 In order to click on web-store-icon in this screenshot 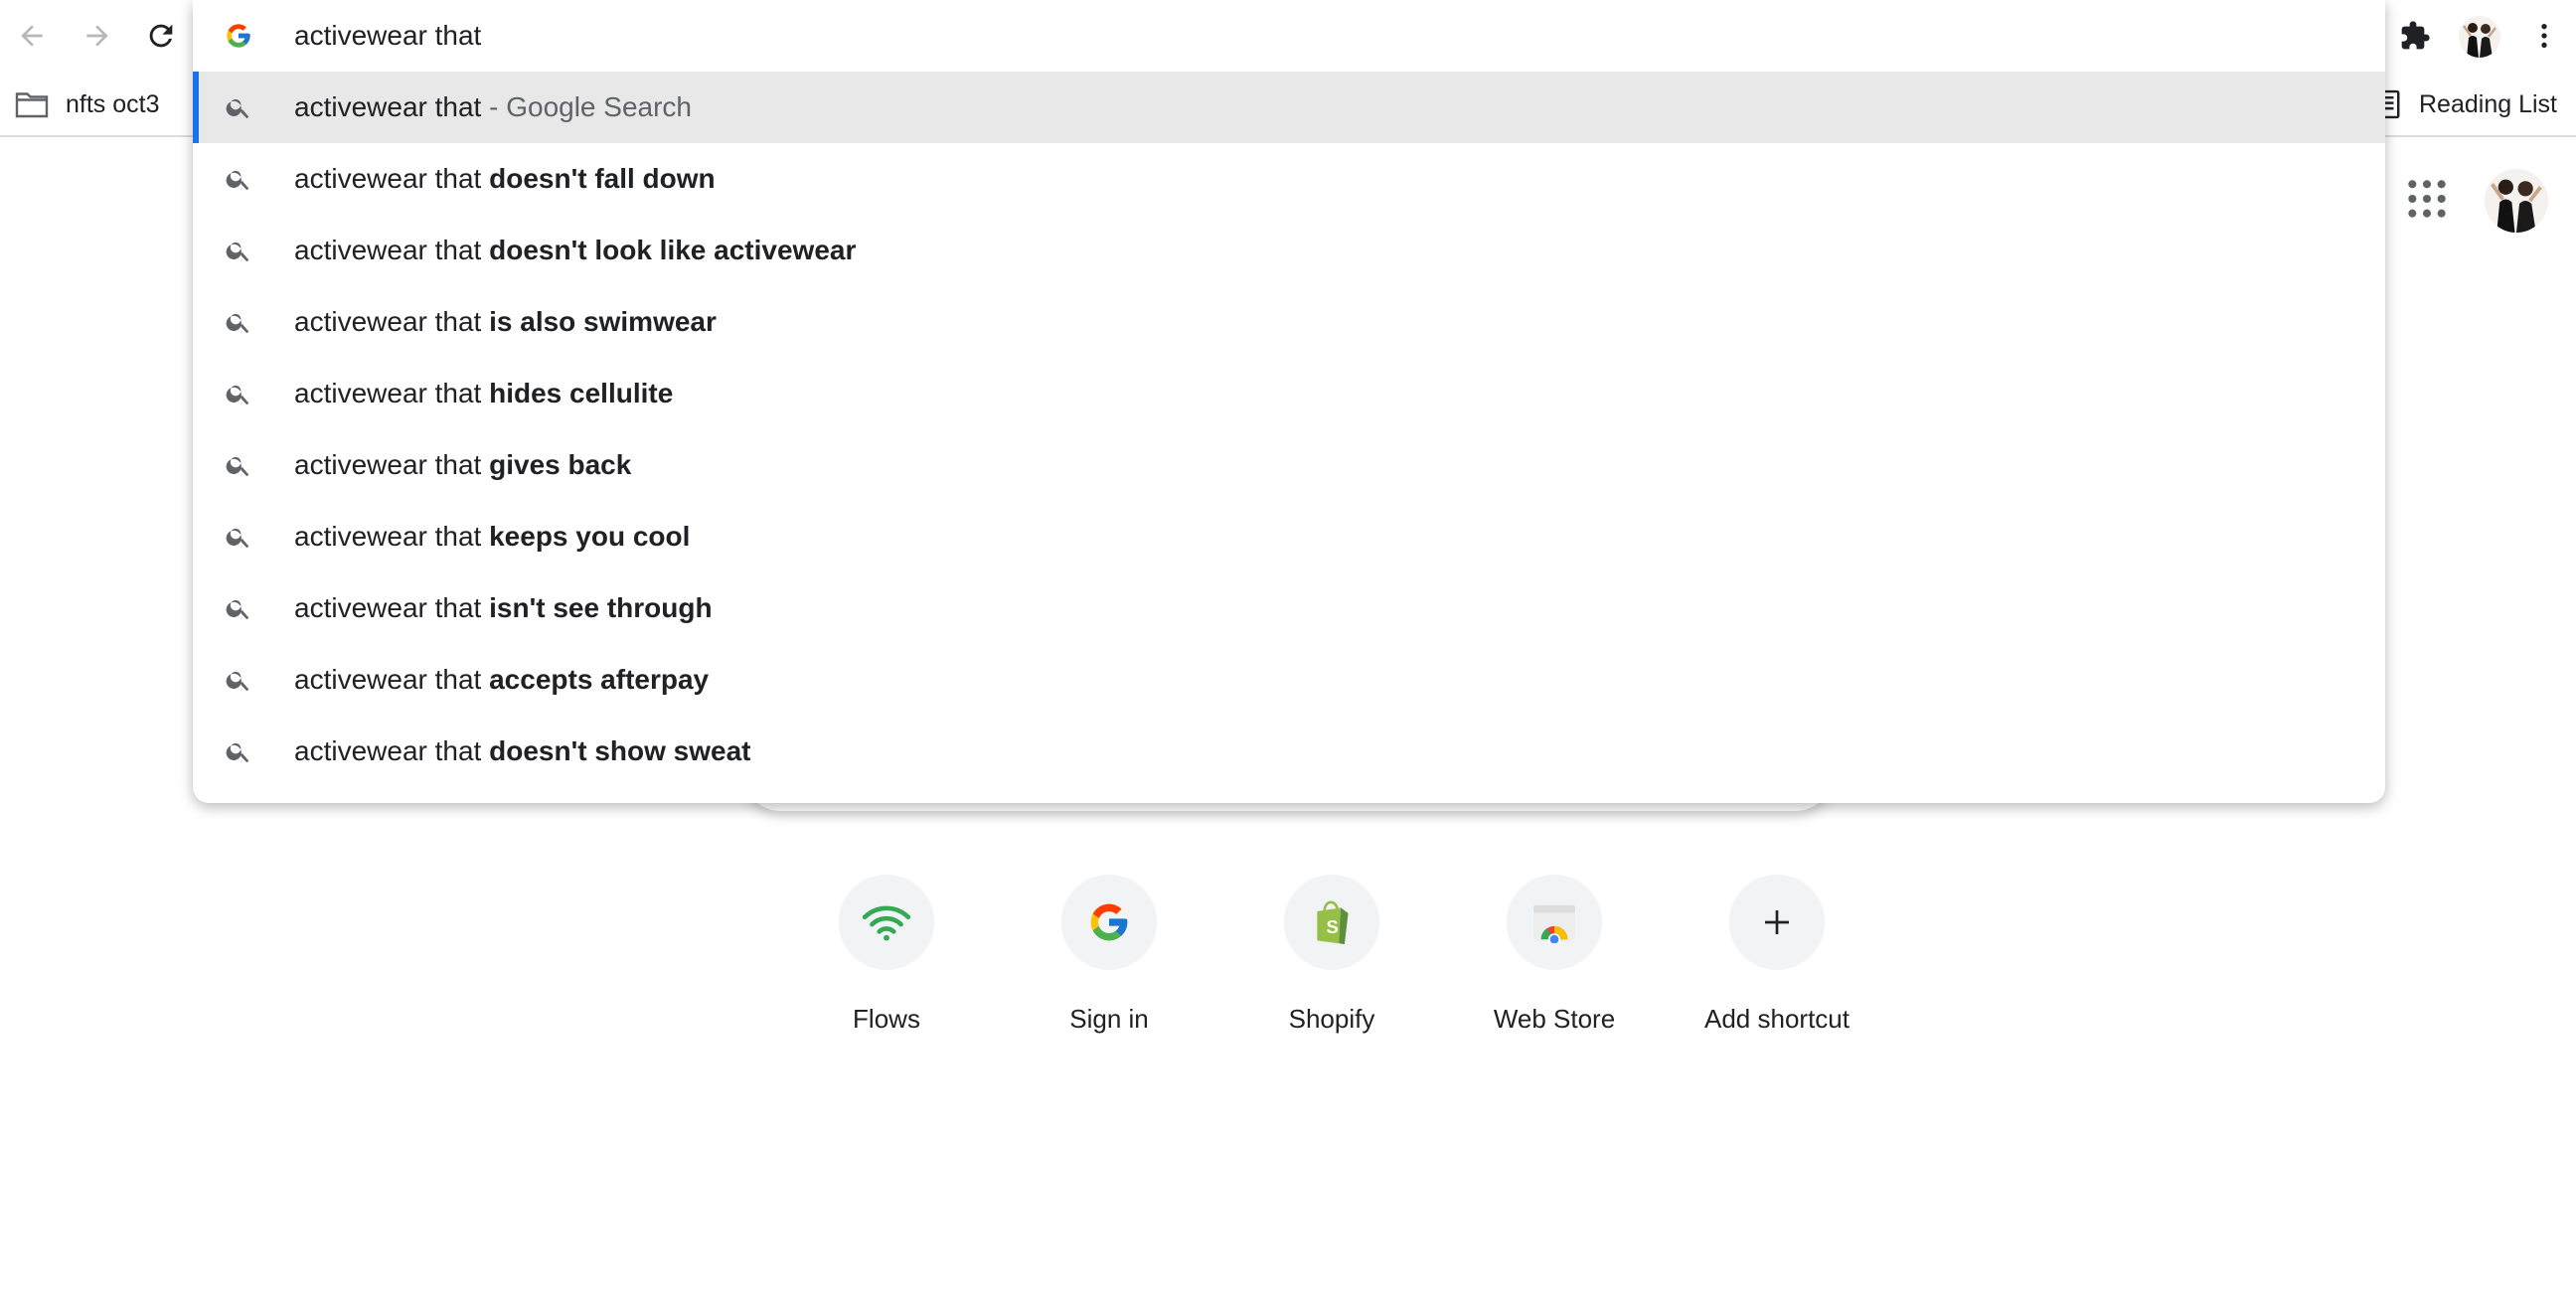, I will do `click(1554, 924)`.